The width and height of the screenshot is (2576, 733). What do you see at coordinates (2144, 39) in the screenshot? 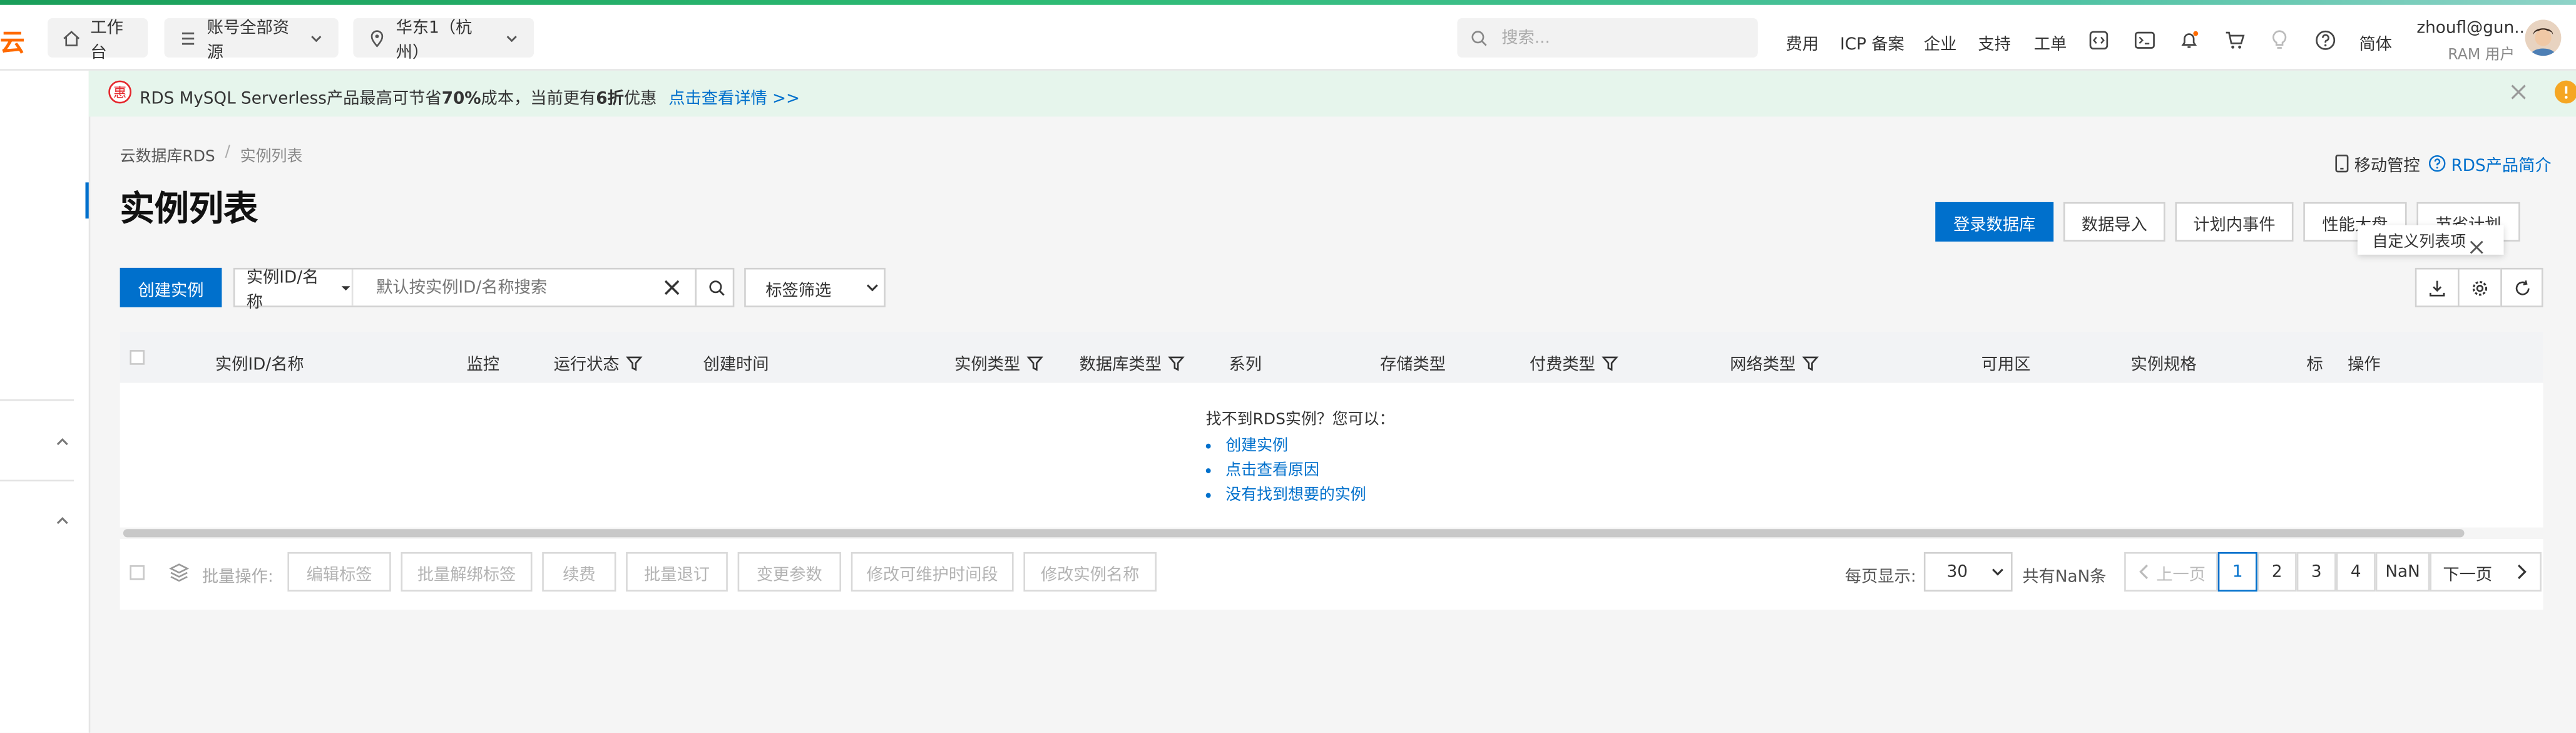
I see `terminal-icon` at bounding box center [2144, 39].